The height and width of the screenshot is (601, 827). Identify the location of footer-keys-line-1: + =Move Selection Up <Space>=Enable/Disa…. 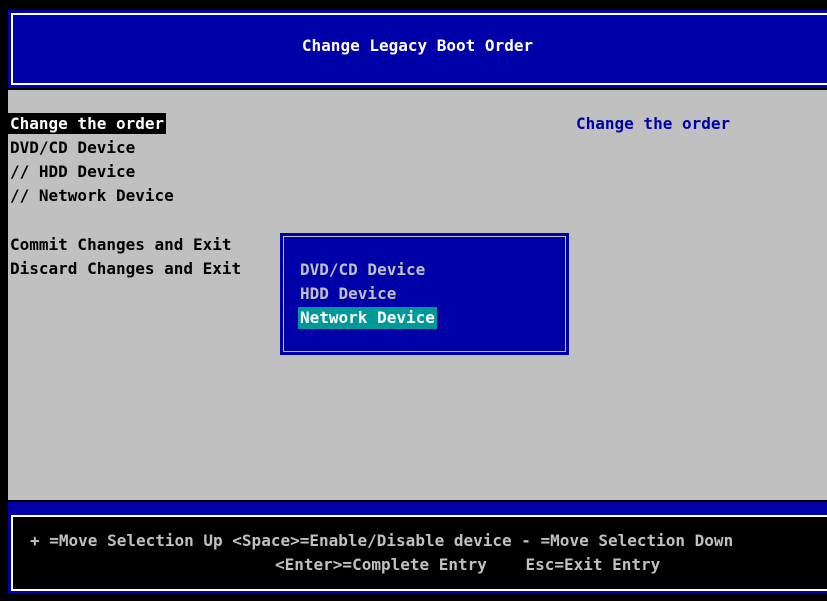
(382, 540).